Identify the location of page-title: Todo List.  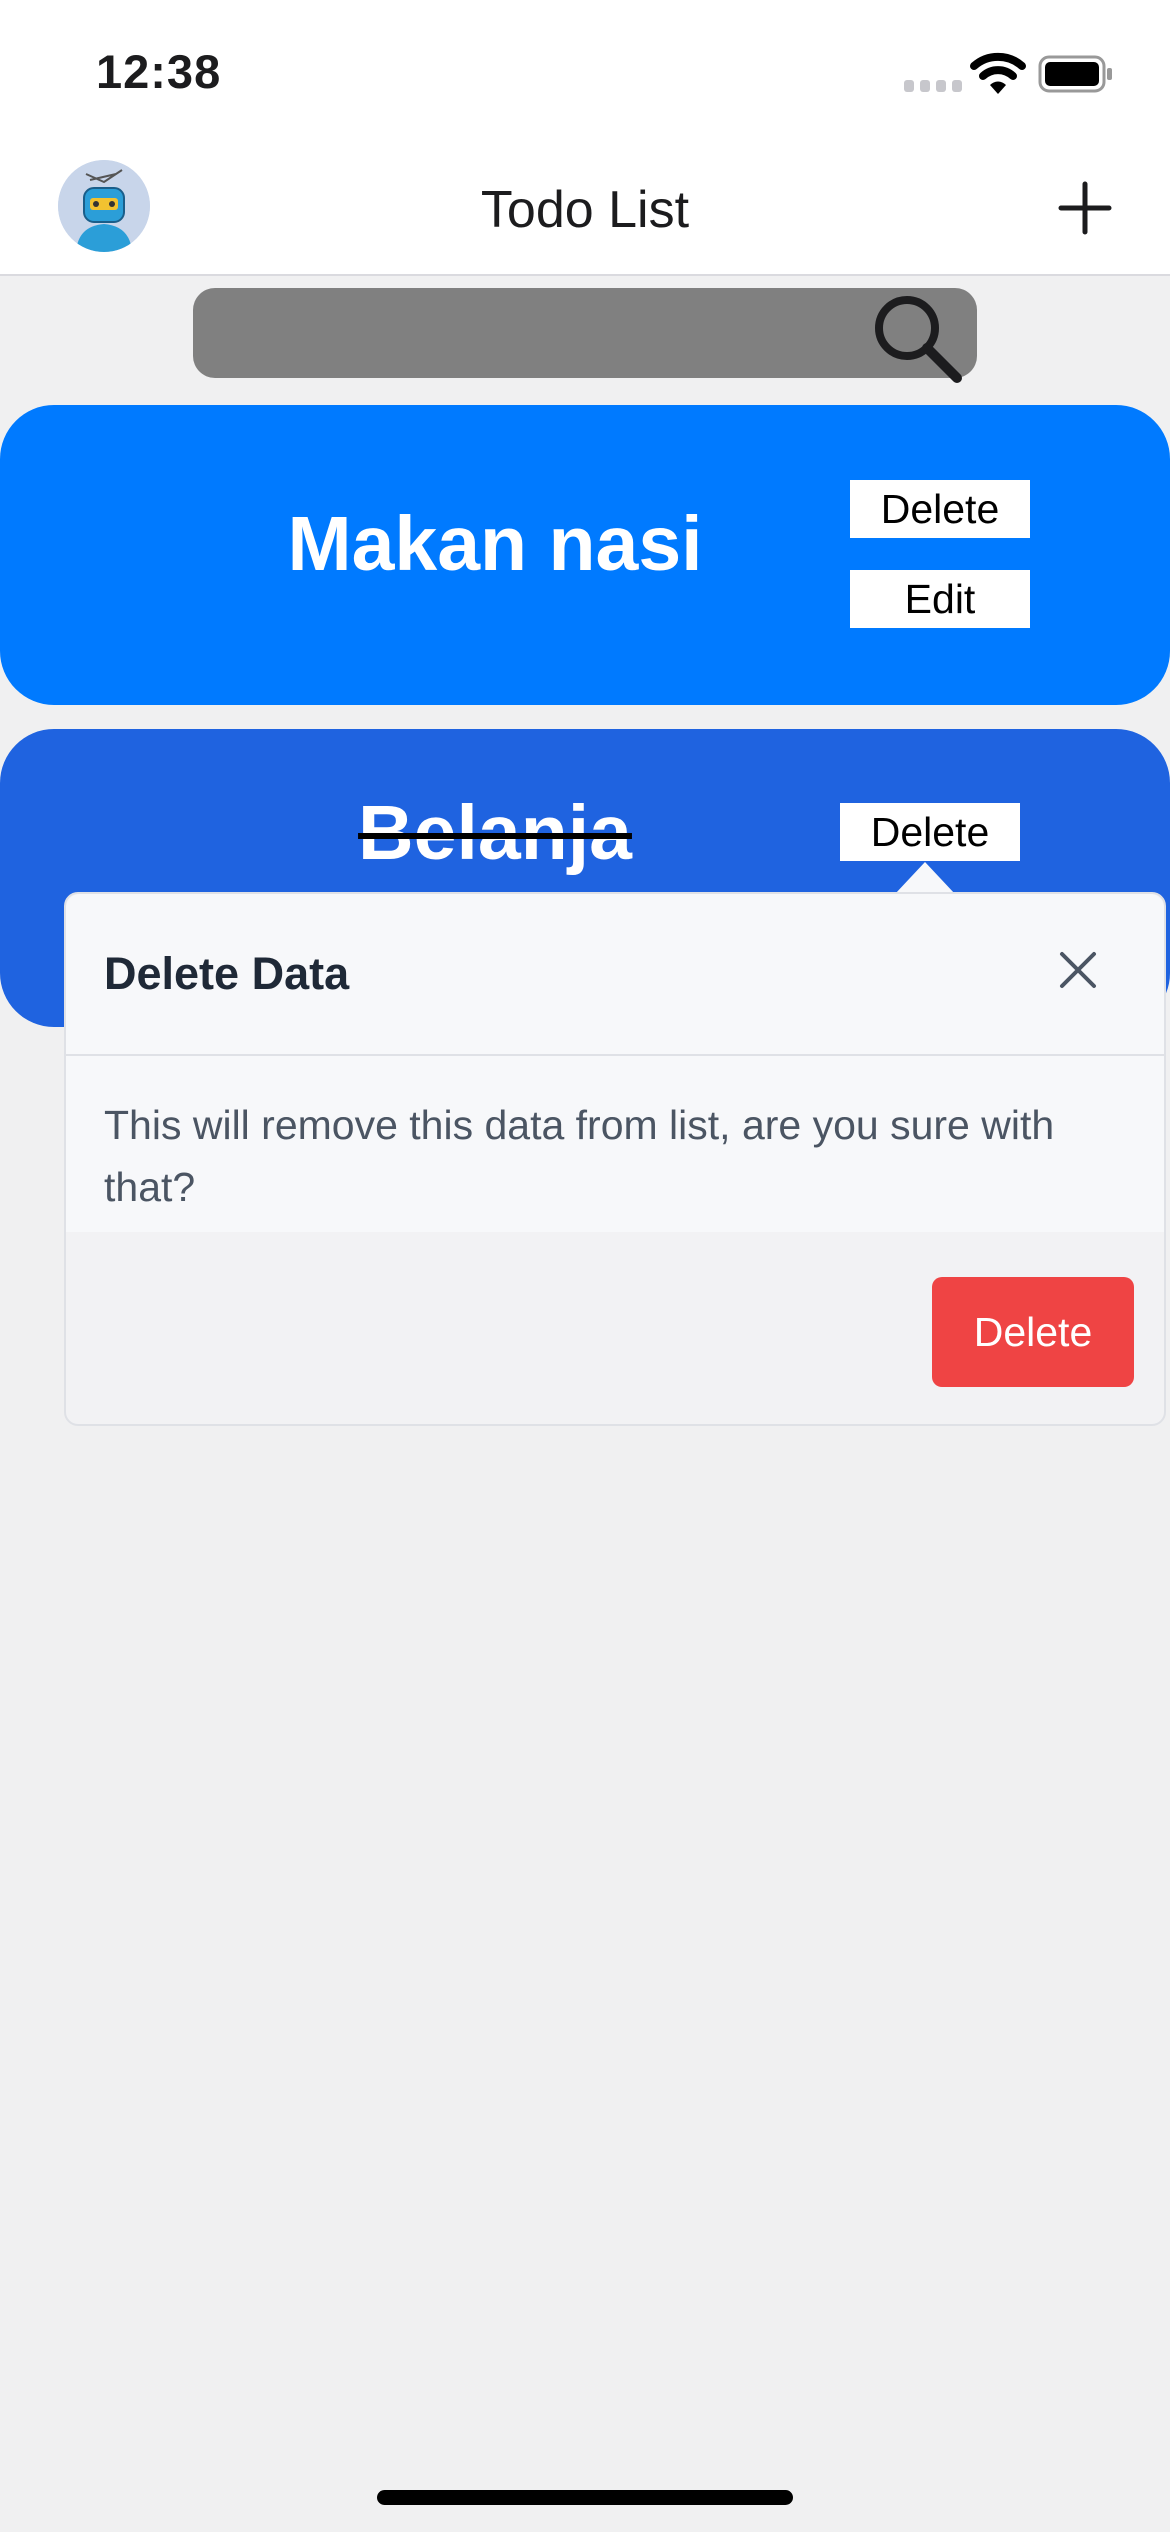
(585, 210).